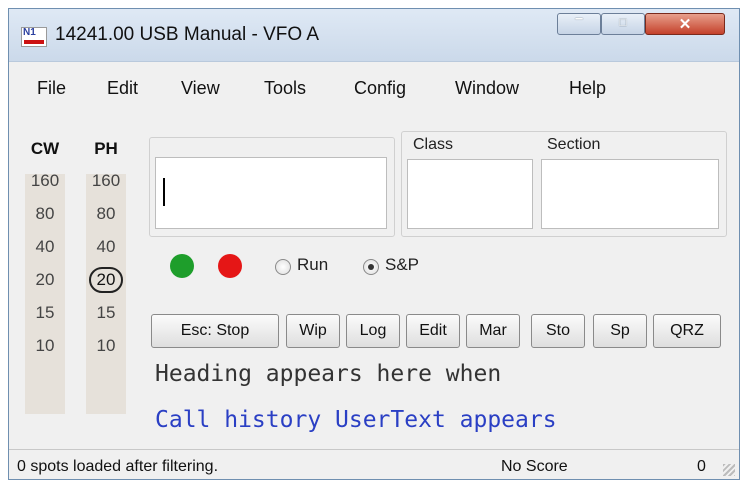 This screenshot has width=746, height=487. What do you see at coordinates (433, 331) in the screenshot?
I see `edit-button: Edit` at bounding box center [433, 331].